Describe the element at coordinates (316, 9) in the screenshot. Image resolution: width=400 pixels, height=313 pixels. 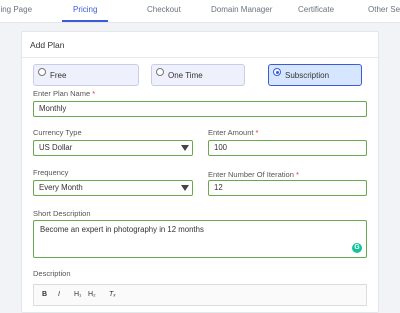
I see `tab-certificate: Certificate` at that location.